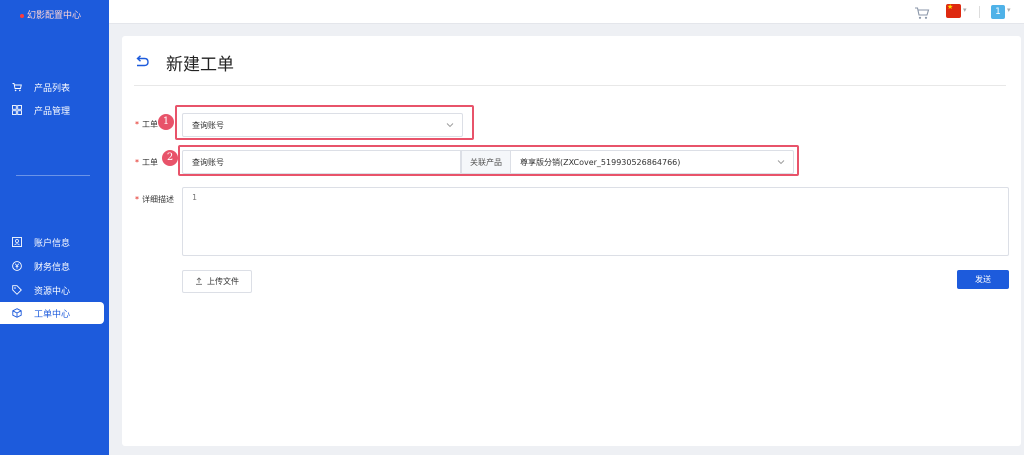 This screenshot has height=455, width=1024. What do you see at coordinates (998, 12) in the screenshot?
I see `avatar: 1` at bounding box center [998, 12].